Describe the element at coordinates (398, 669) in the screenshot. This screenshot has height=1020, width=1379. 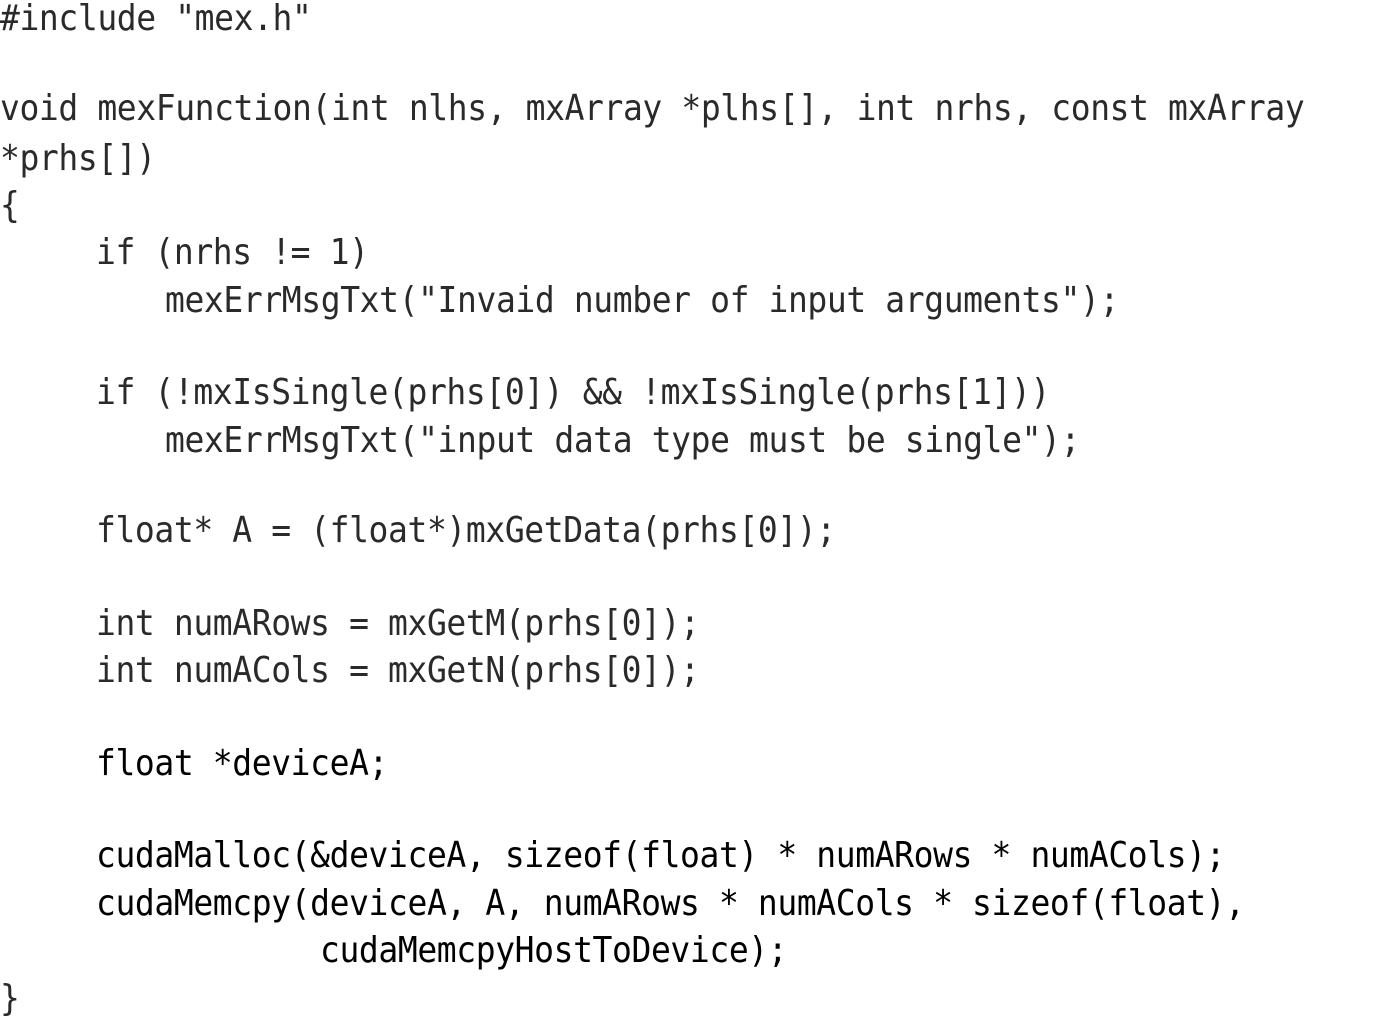
I see `code-line-num-cols: int numACols = mxGetN(prhs[0]);` at that location.